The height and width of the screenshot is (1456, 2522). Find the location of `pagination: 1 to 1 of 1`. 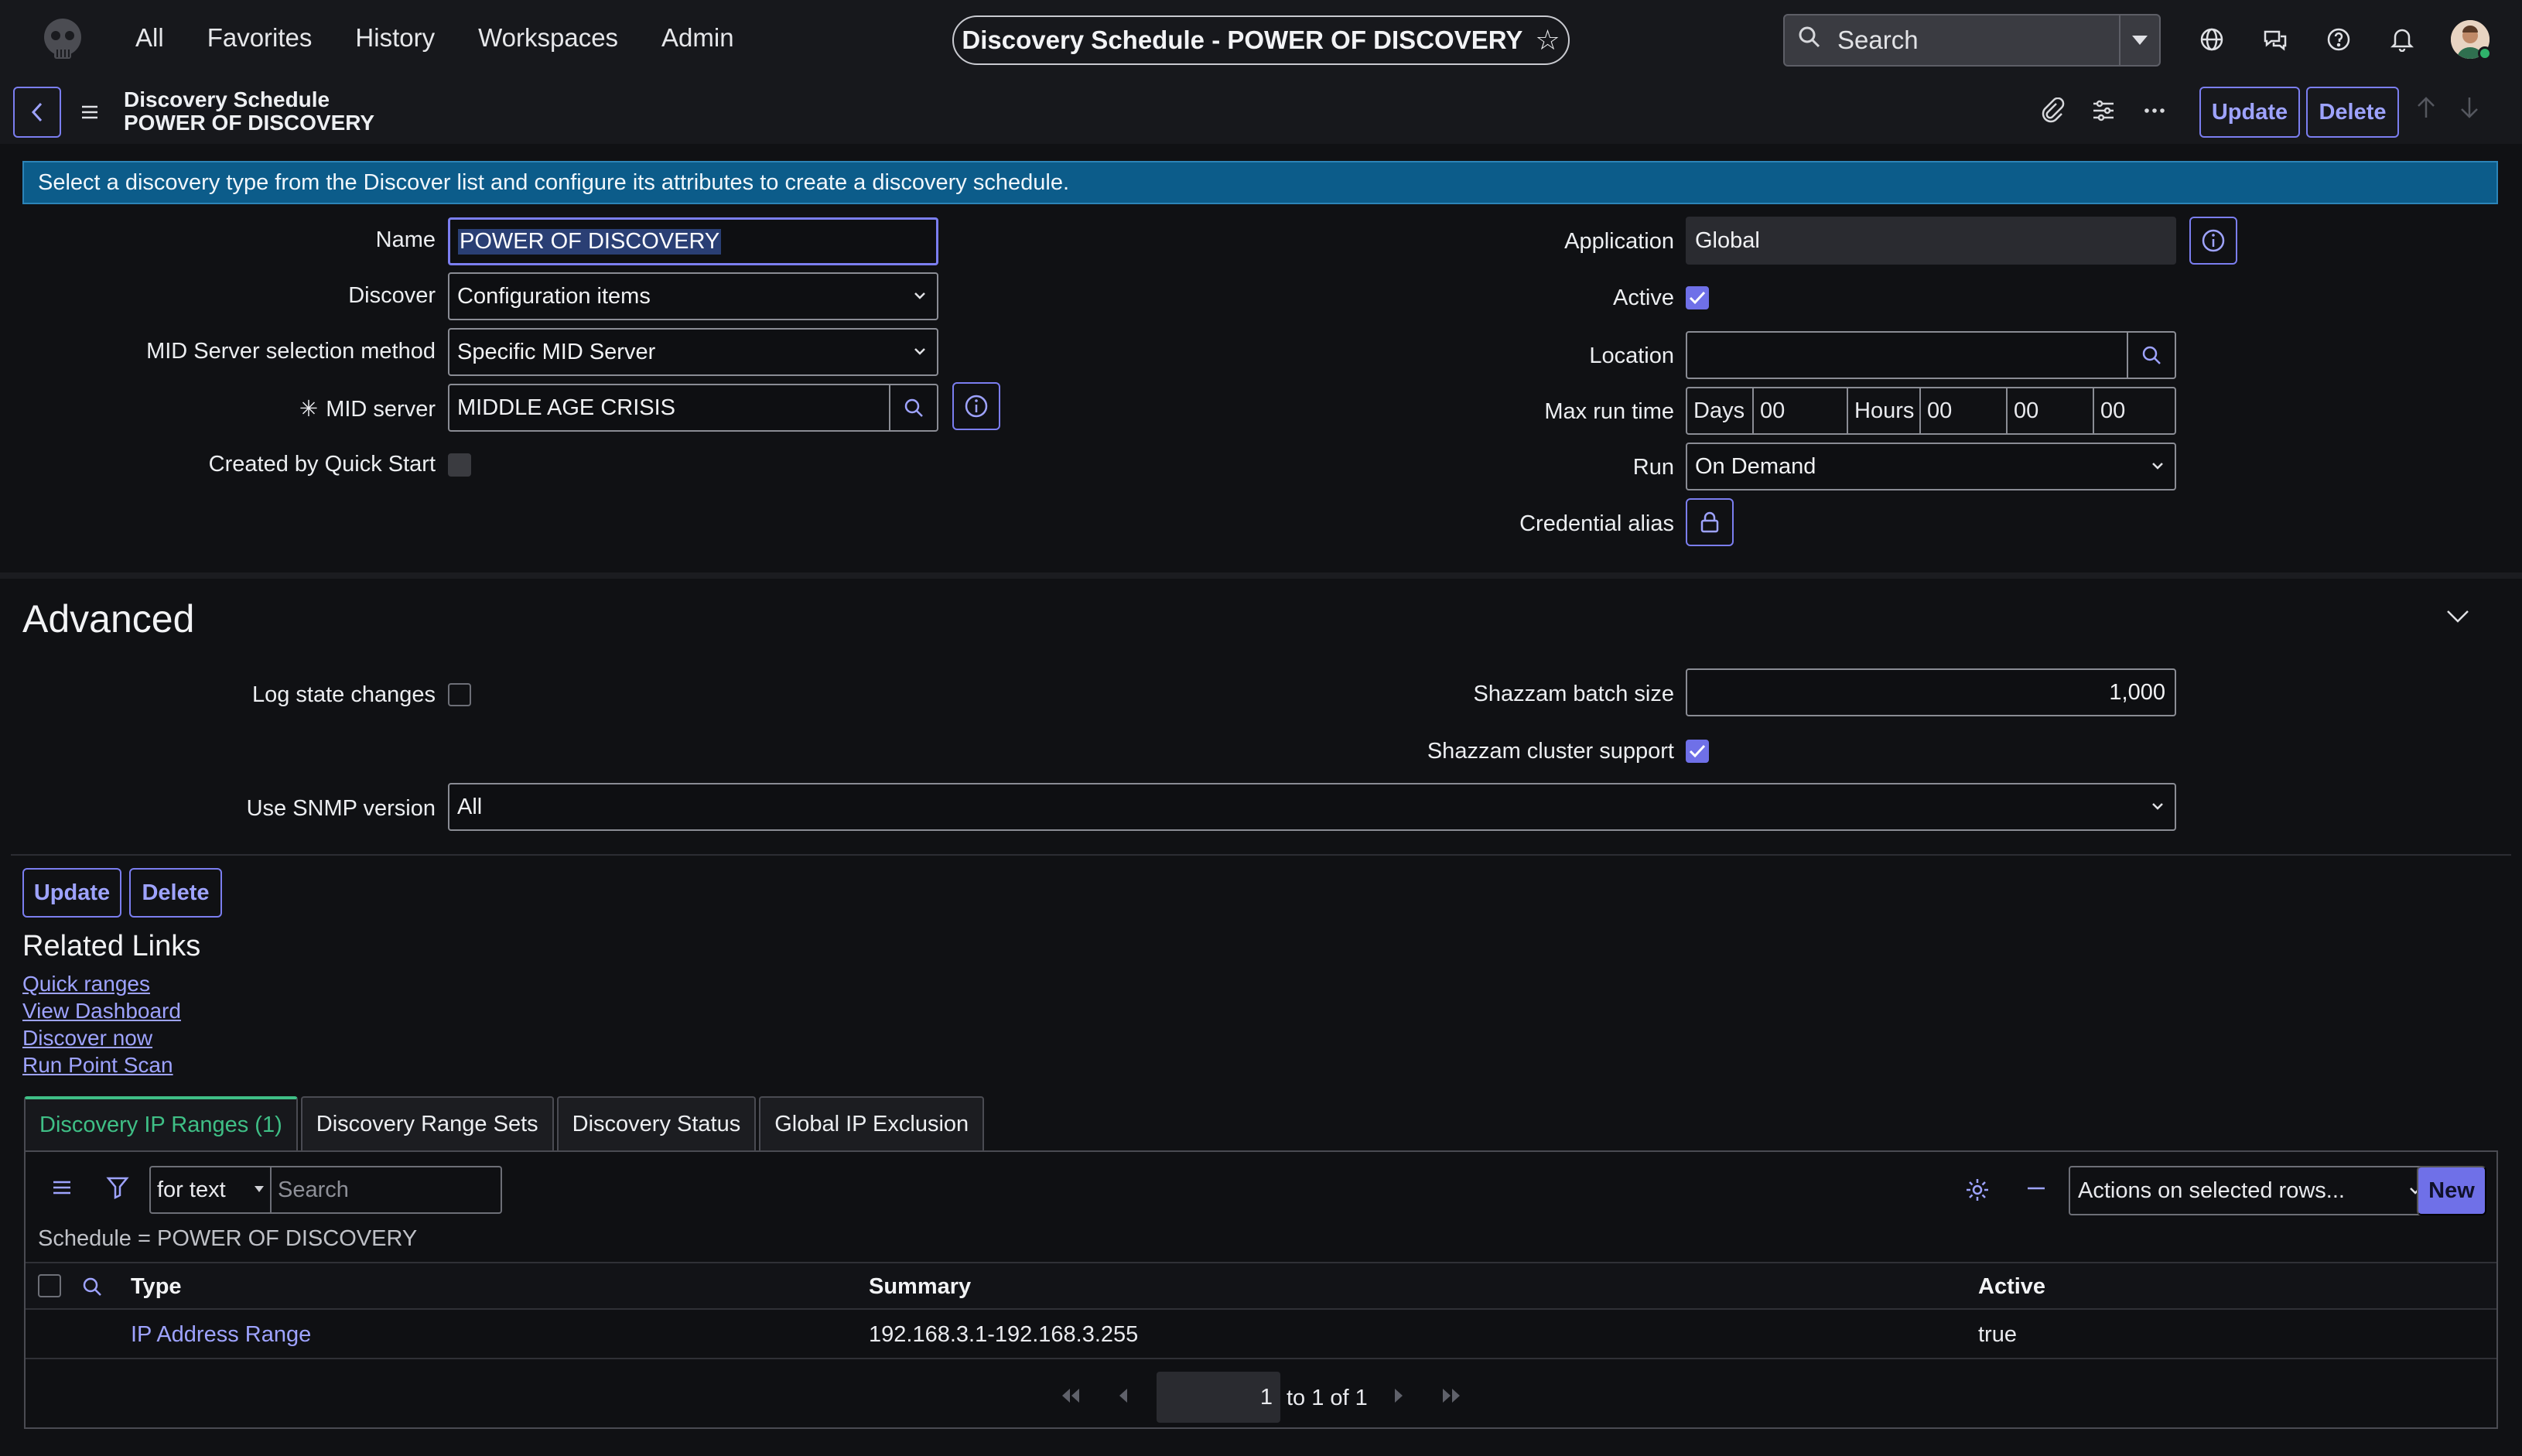

pagination: 1 to 1 of 1 is located at coordinates (1261, 1396).